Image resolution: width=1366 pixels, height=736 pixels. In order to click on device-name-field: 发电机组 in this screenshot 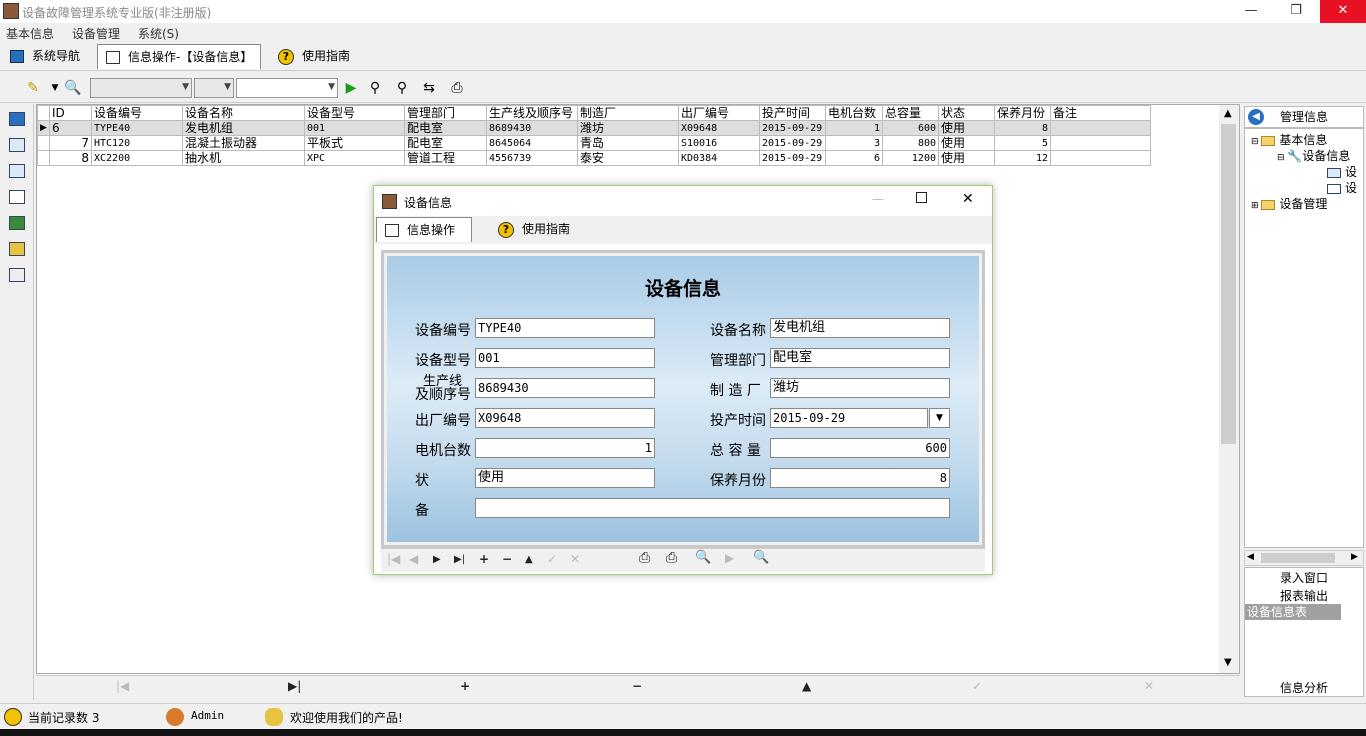, I will do `click(860, 328)`.